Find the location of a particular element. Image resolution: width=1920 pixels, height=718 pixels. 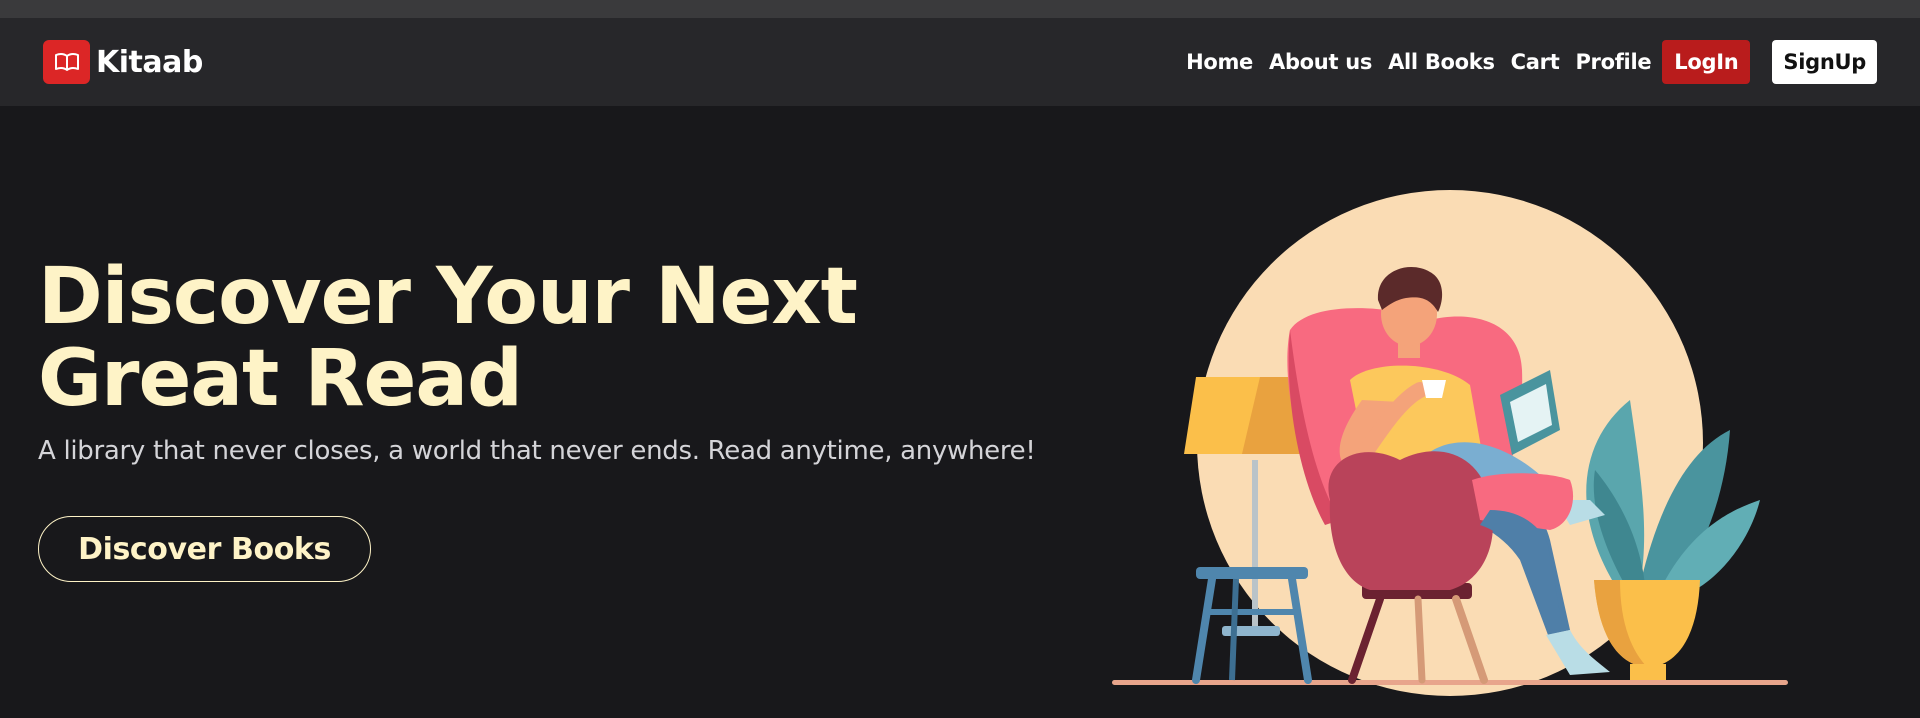

coffee-cup is located at coordinates (1434, 389).